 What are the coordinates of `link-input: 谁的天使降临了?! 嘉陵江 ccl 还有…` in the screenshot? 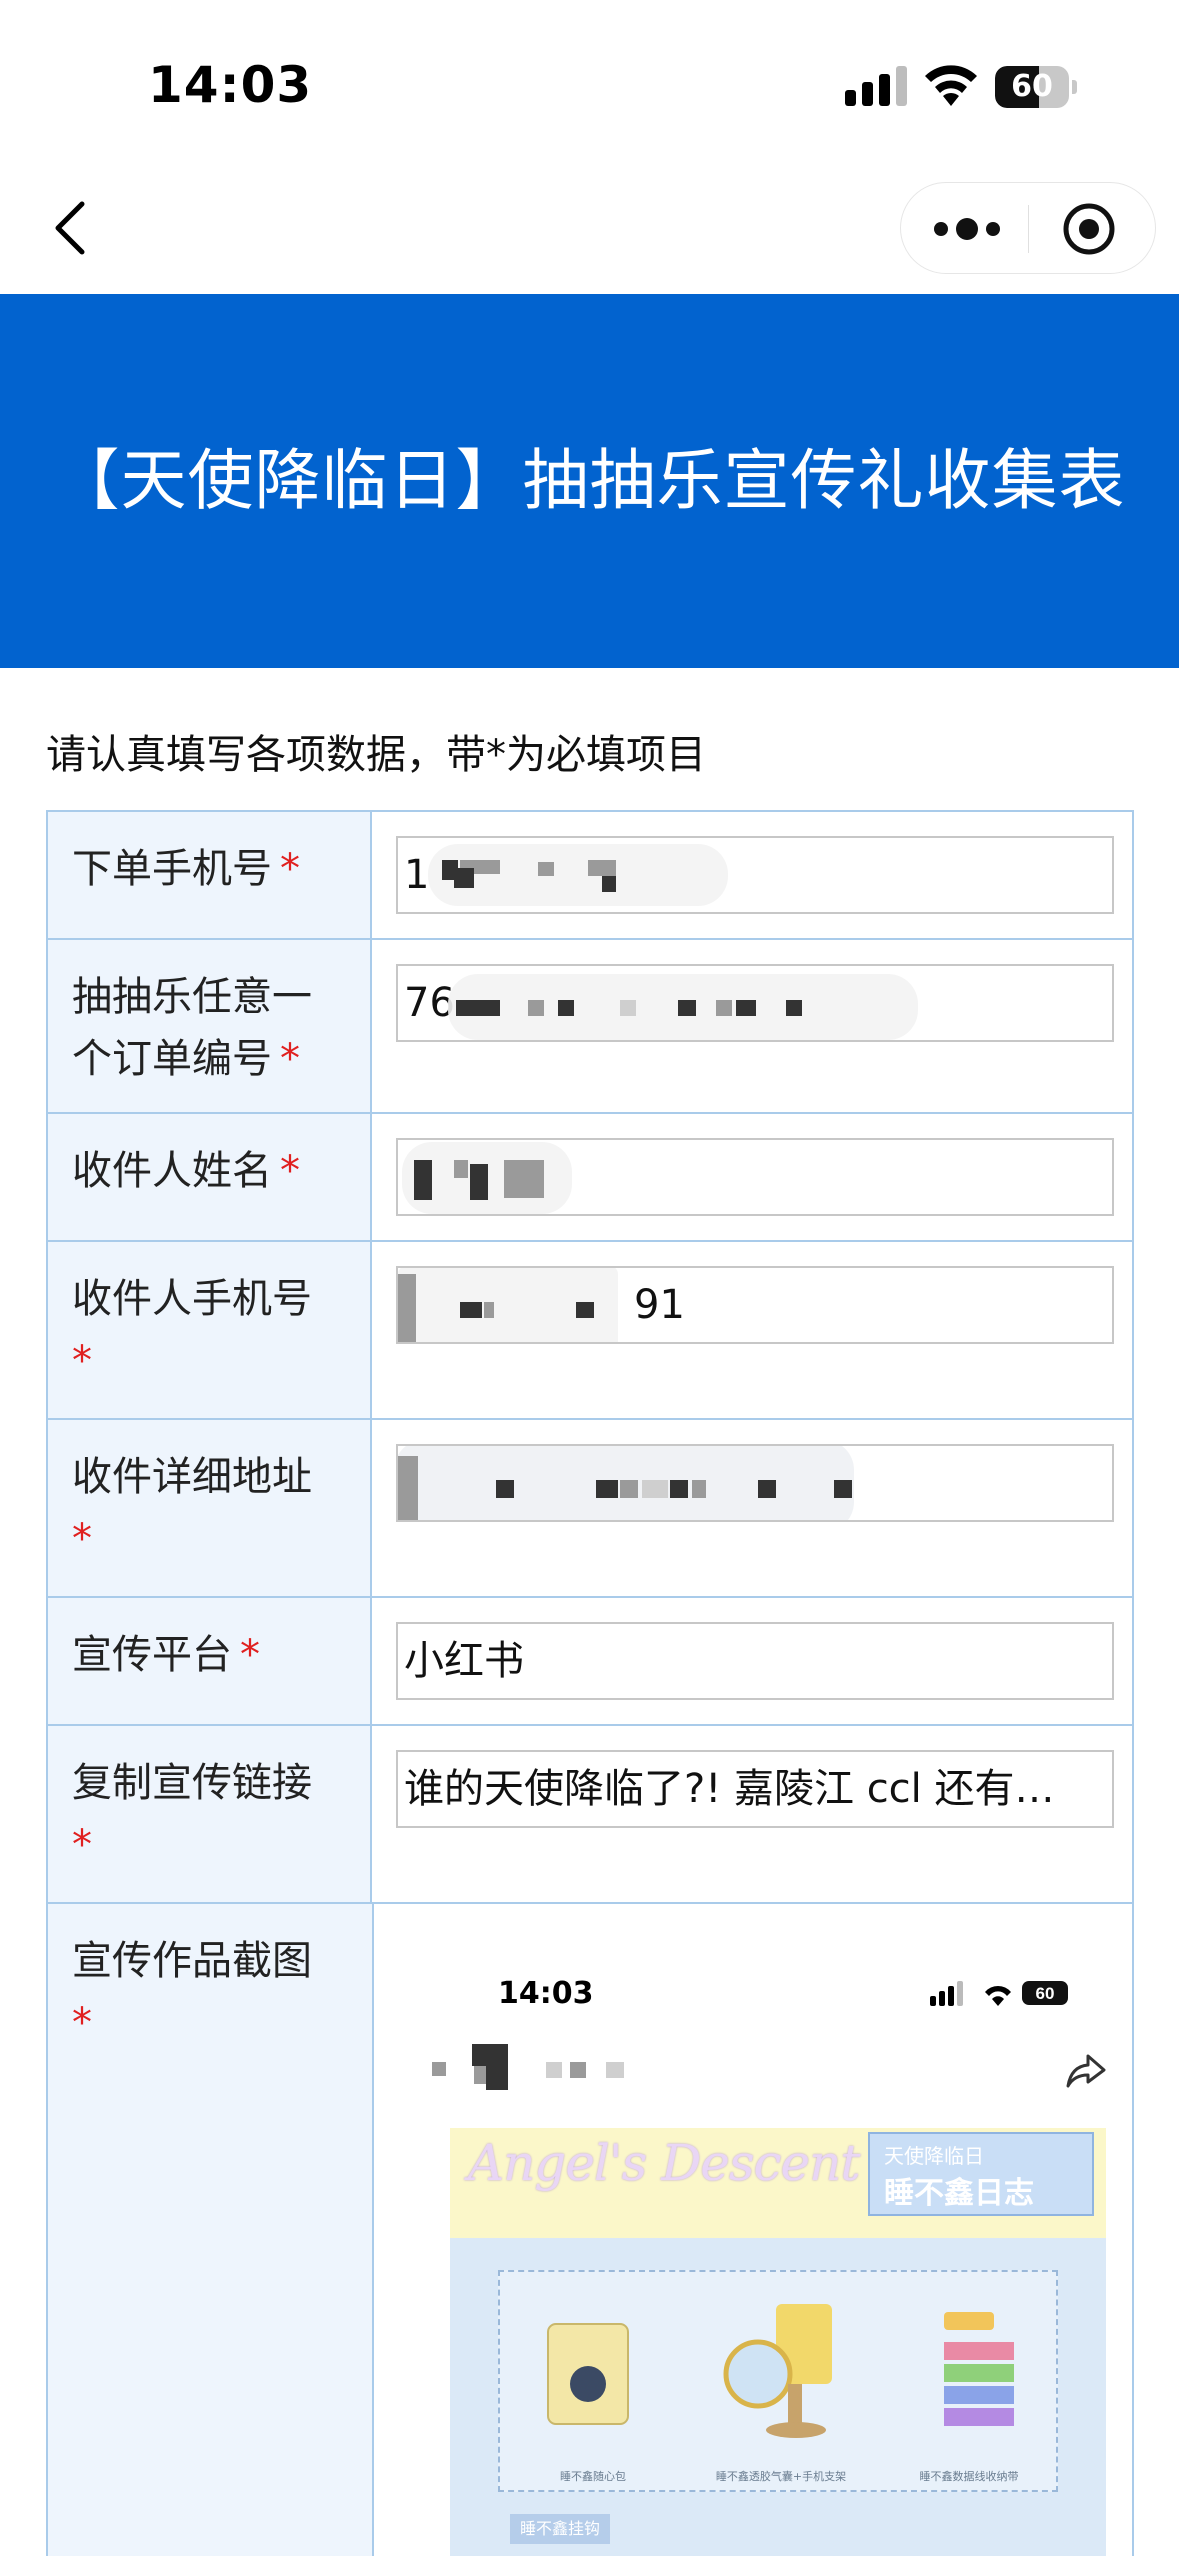 It's located at (755, 1789).